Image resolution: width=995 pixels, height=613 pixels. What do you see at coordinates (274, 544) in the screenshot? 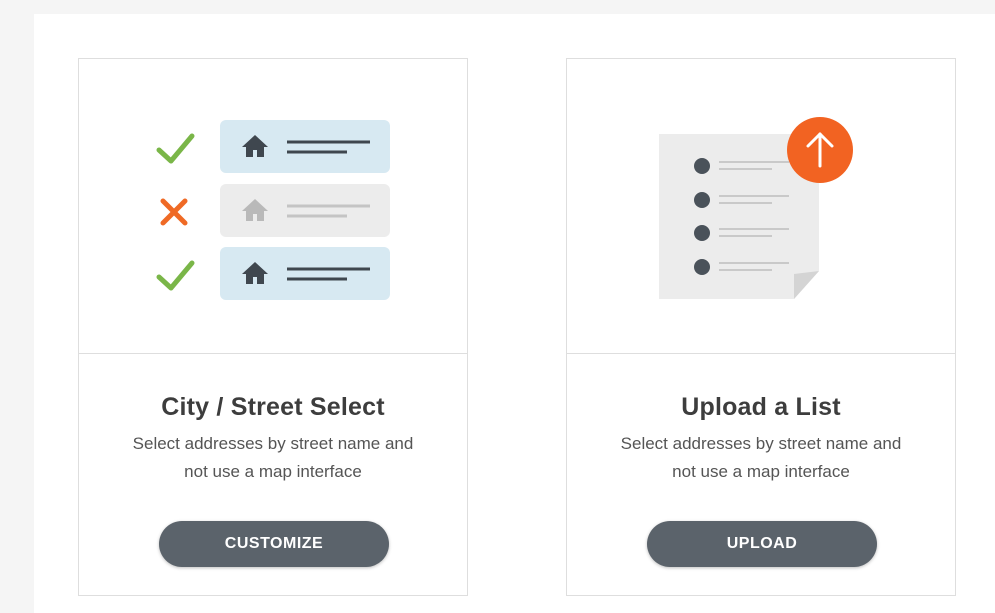
I see `customize-button: CUSTOMIZE` at bounding box center [274, 544].